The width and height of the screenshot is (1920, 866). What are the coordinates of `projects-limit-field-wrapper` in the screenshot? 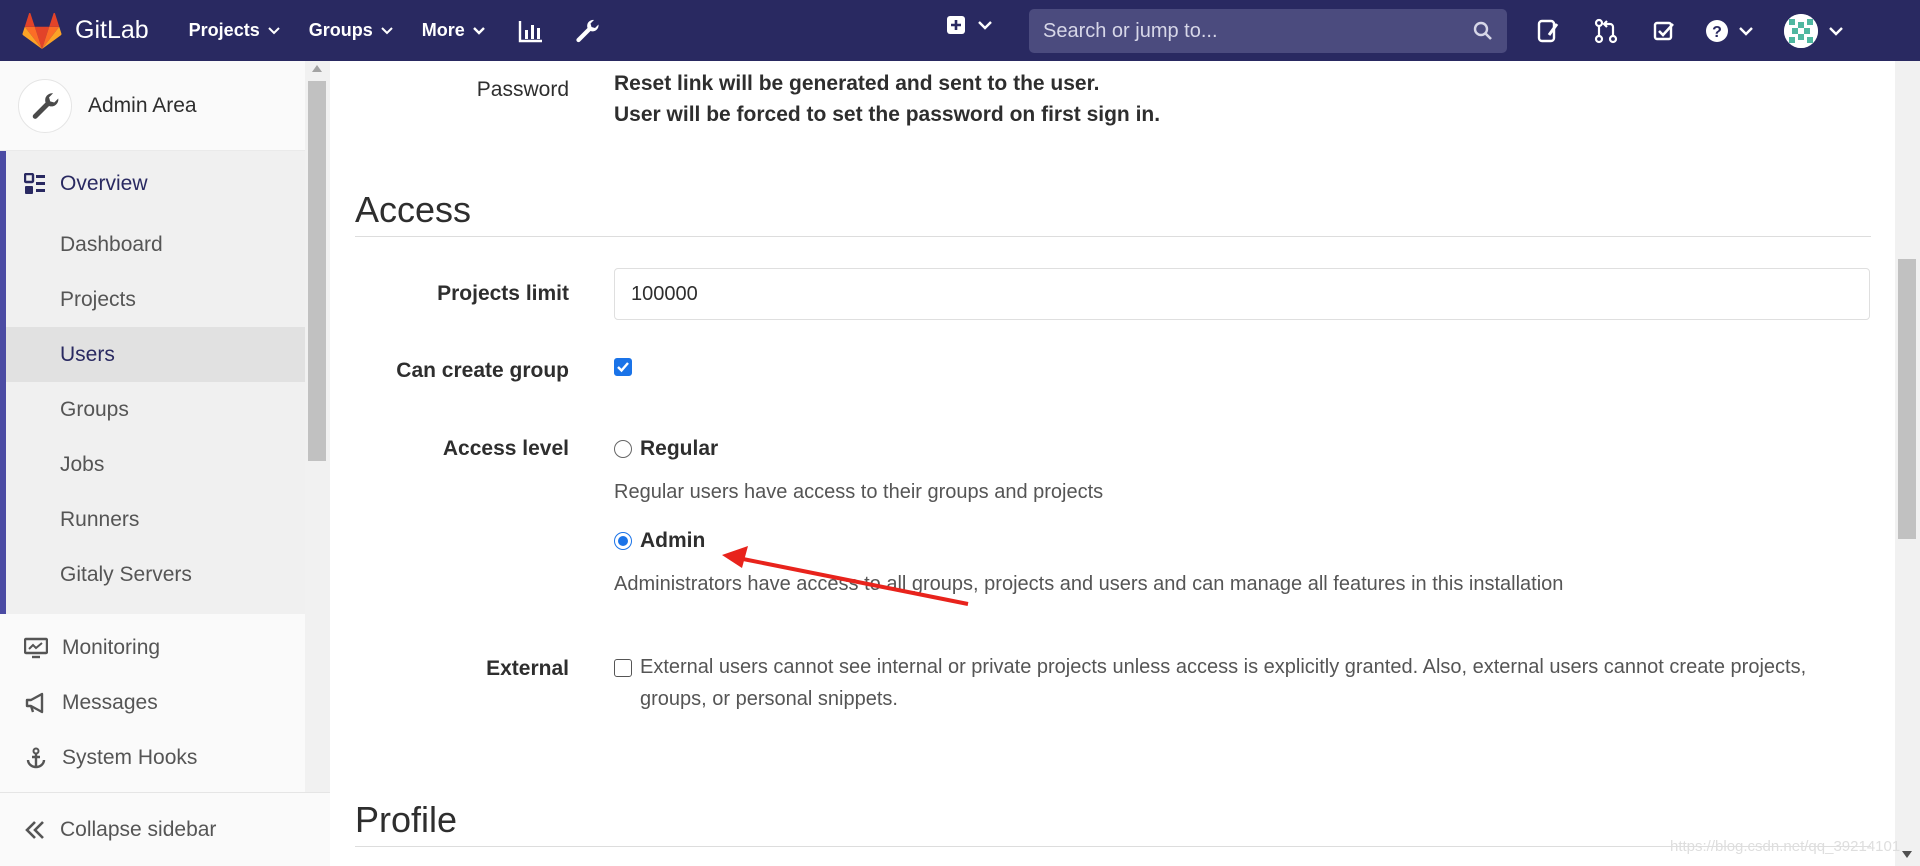 It's located at (1242, 294).